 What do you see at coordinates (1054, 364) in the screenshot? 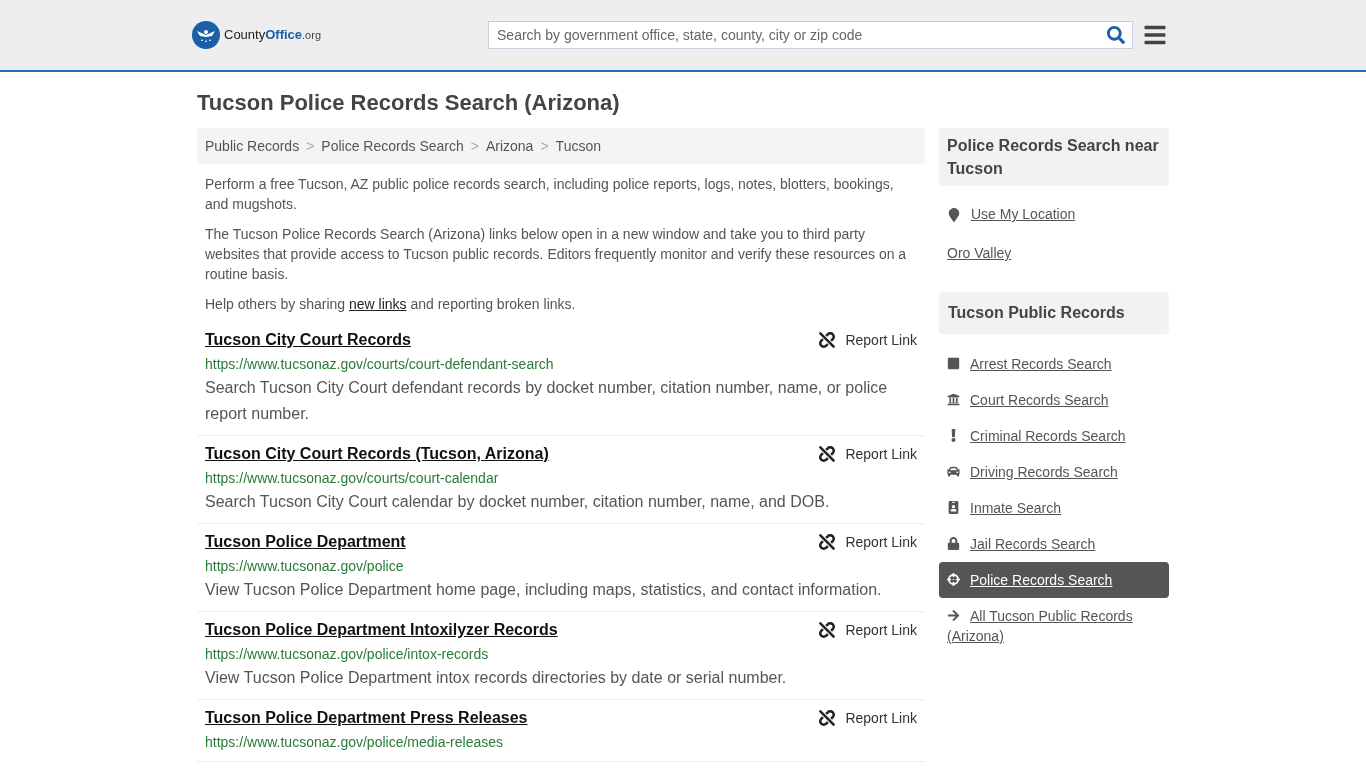
I see `sidebar-link: Arrest Records Search` at bounding box center [1054, 364].